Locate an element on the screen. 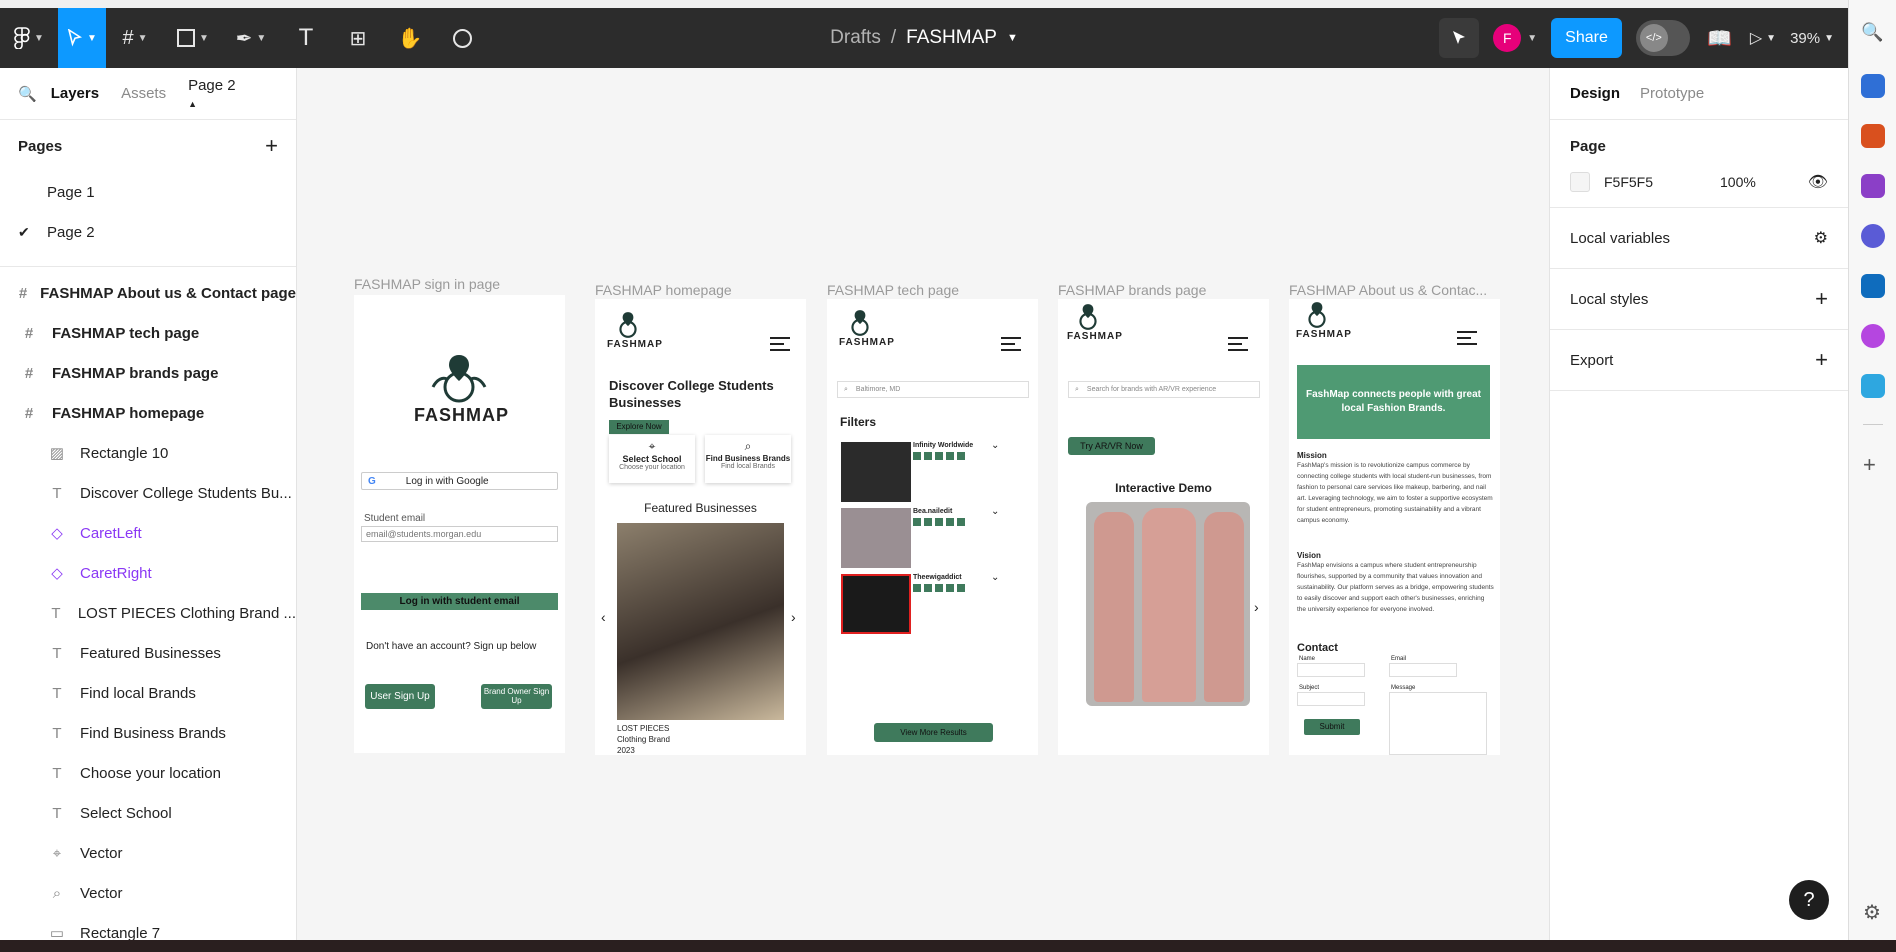 This screenshot has width=1896, height=952. location-search-input: ⌕ Baltimore, MD is located at coordinates (933, 389).